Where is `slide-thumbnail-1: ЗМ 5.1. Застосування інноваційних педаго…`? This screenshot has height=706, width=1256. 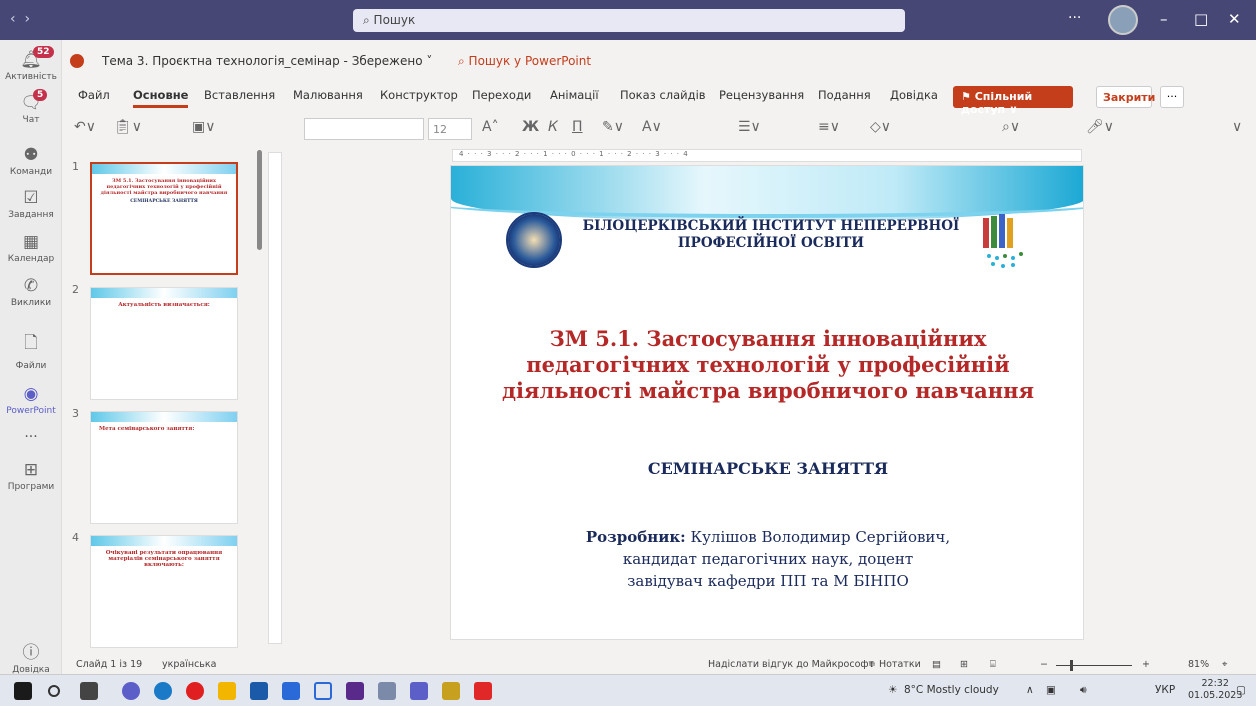 slide-thumbnail-1: ЗМ 5.1. Застосування інноваційних педаго… is located at coordinates (164, 218).